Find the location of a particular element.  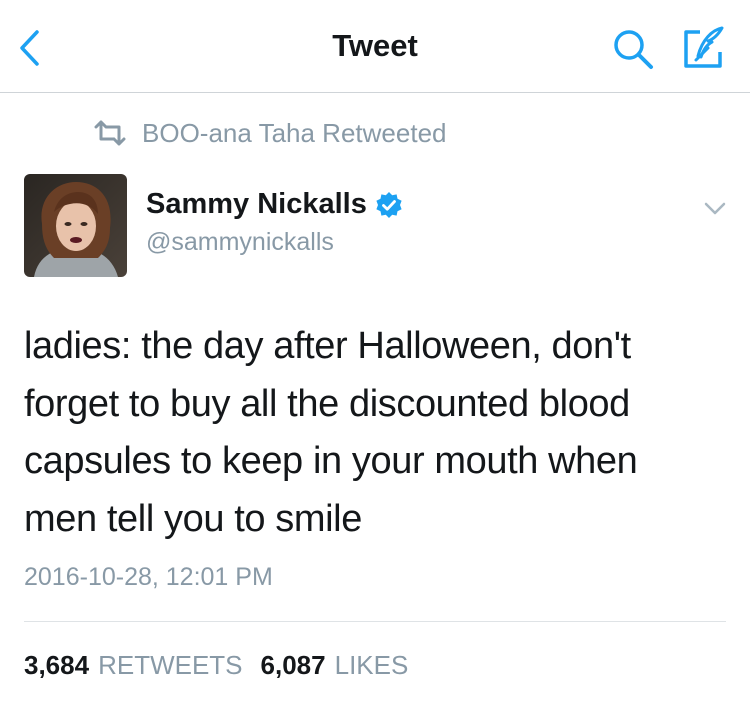

likes-label: LIKES is located at coordinates (371, 665).